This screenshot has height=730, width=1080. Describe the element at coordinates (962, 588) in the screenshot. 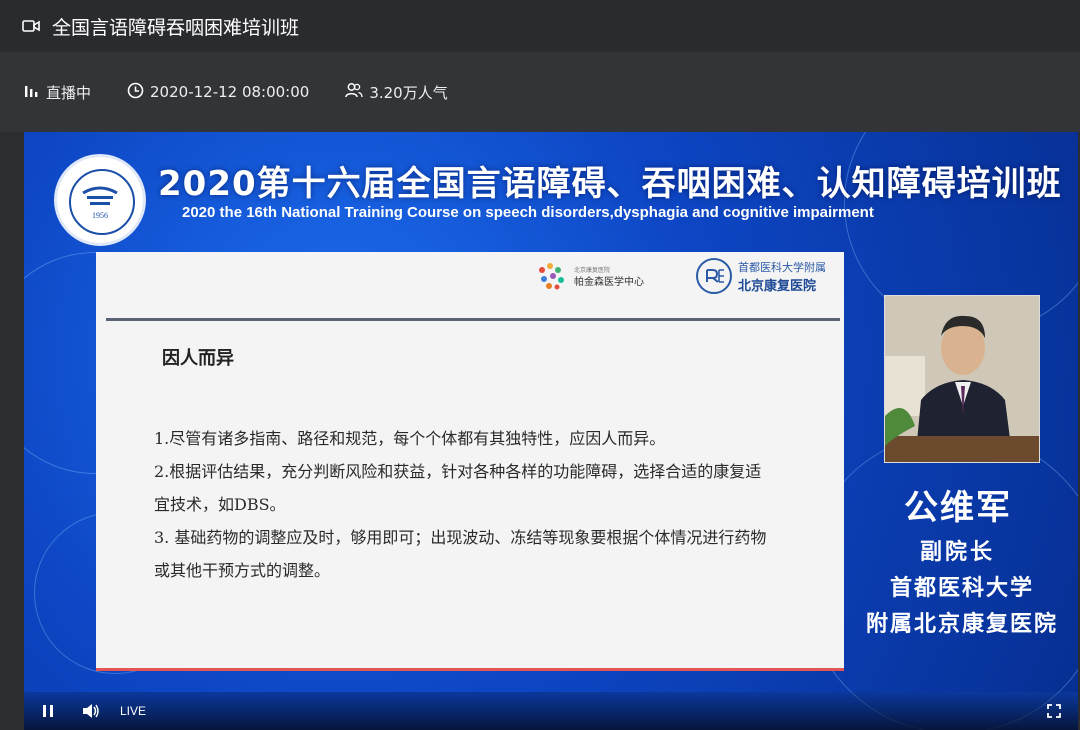

I see `speaker-org-line1: 首都医科大学` at that location.